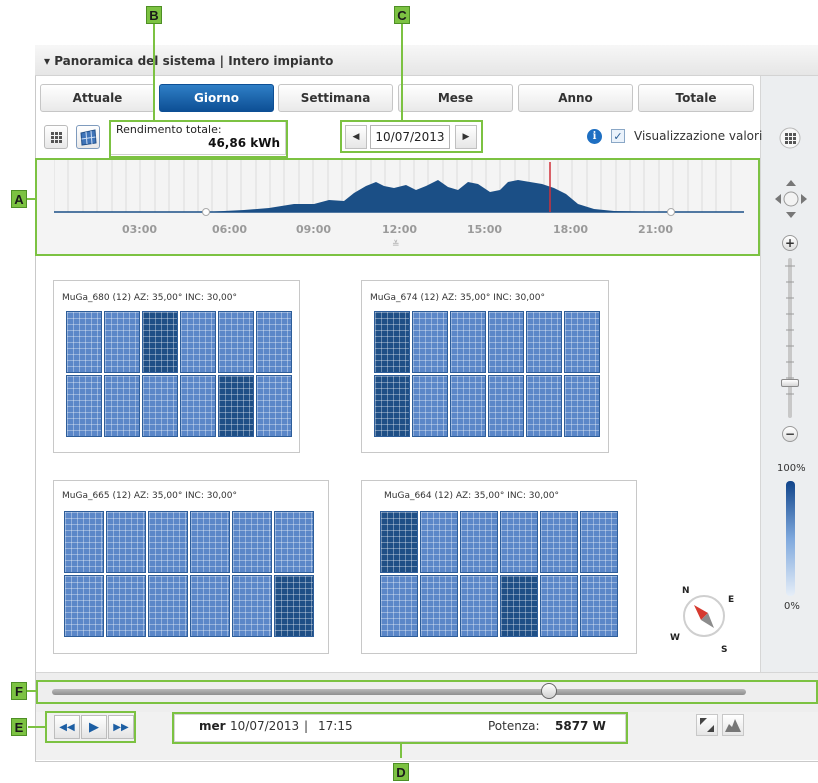  Describe the element at coordinates (778, 199) in the screenshot. I see `pan-left-icon` at that location.